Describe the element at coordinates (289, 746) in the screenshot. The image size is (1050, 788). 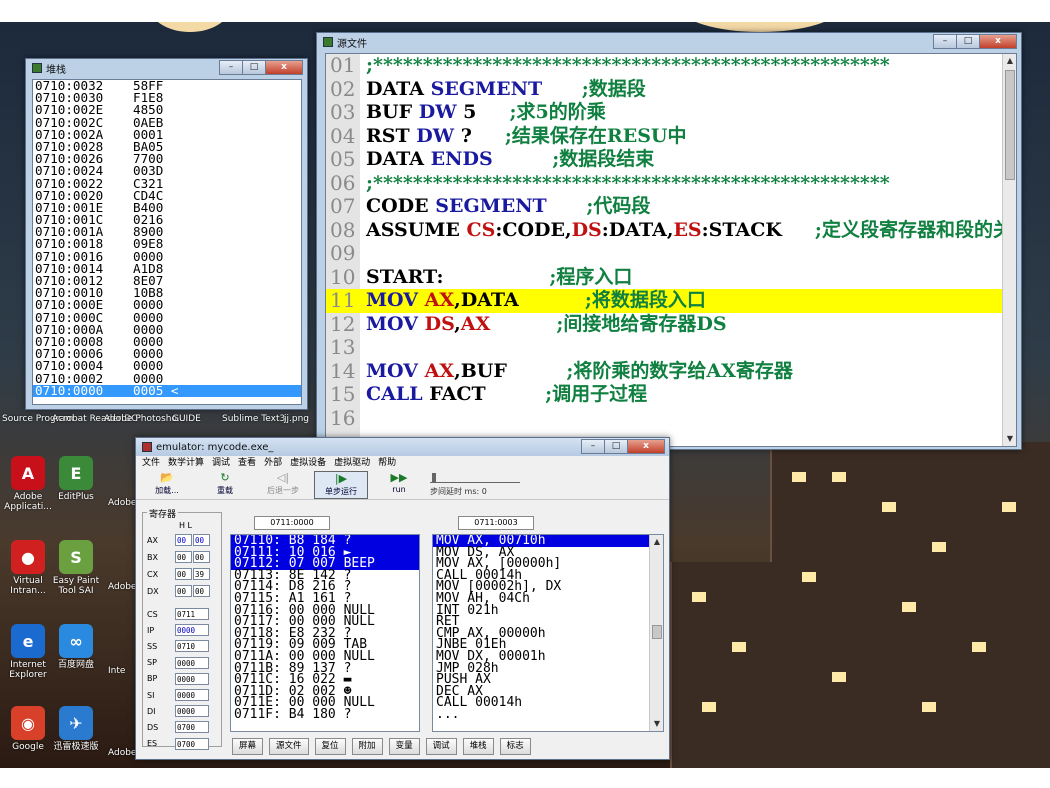
I see `emulator-button: 源文件` at that location.